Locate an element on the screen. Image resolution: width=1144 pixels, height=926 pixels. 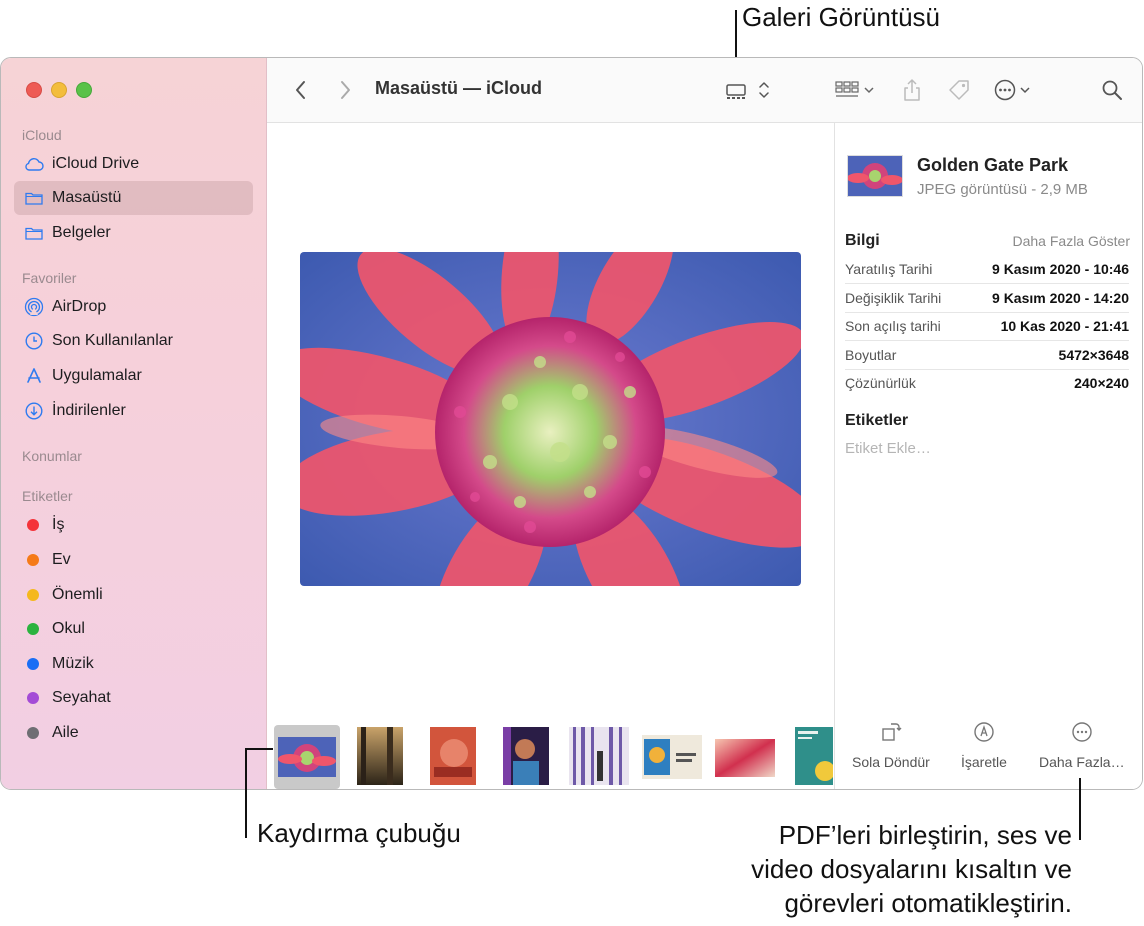
sidebar-tag-travel: Seyahat is located at coordinates (133, 698).